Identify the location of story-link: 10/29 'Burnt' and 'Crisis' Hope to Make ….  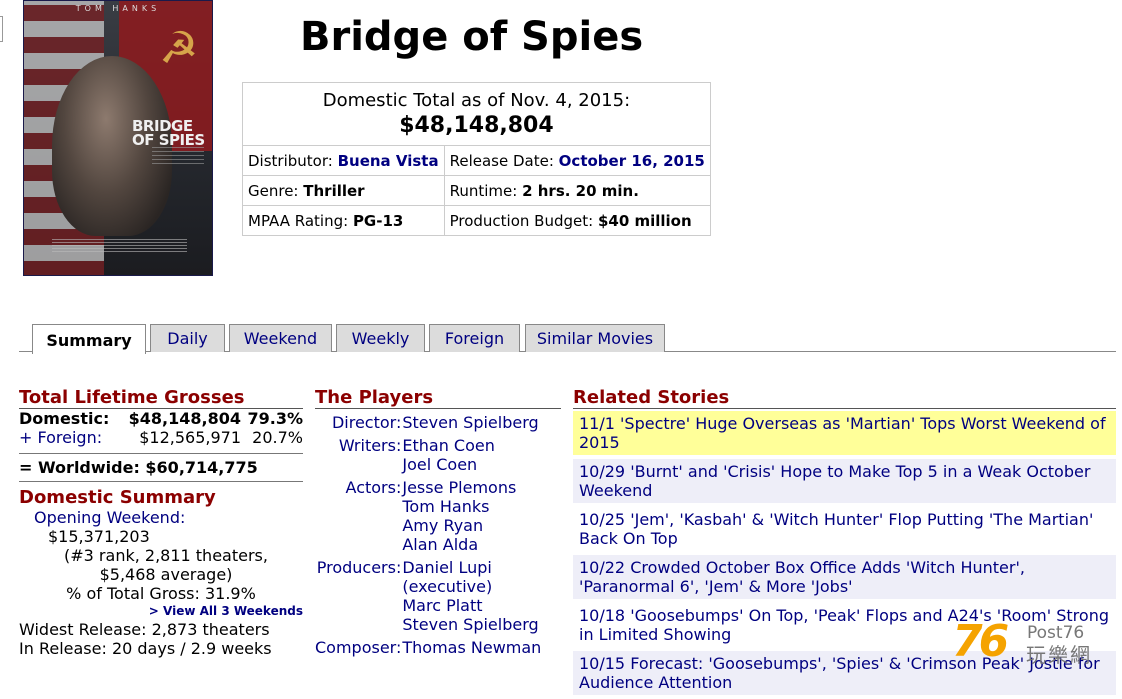
(844, 483).